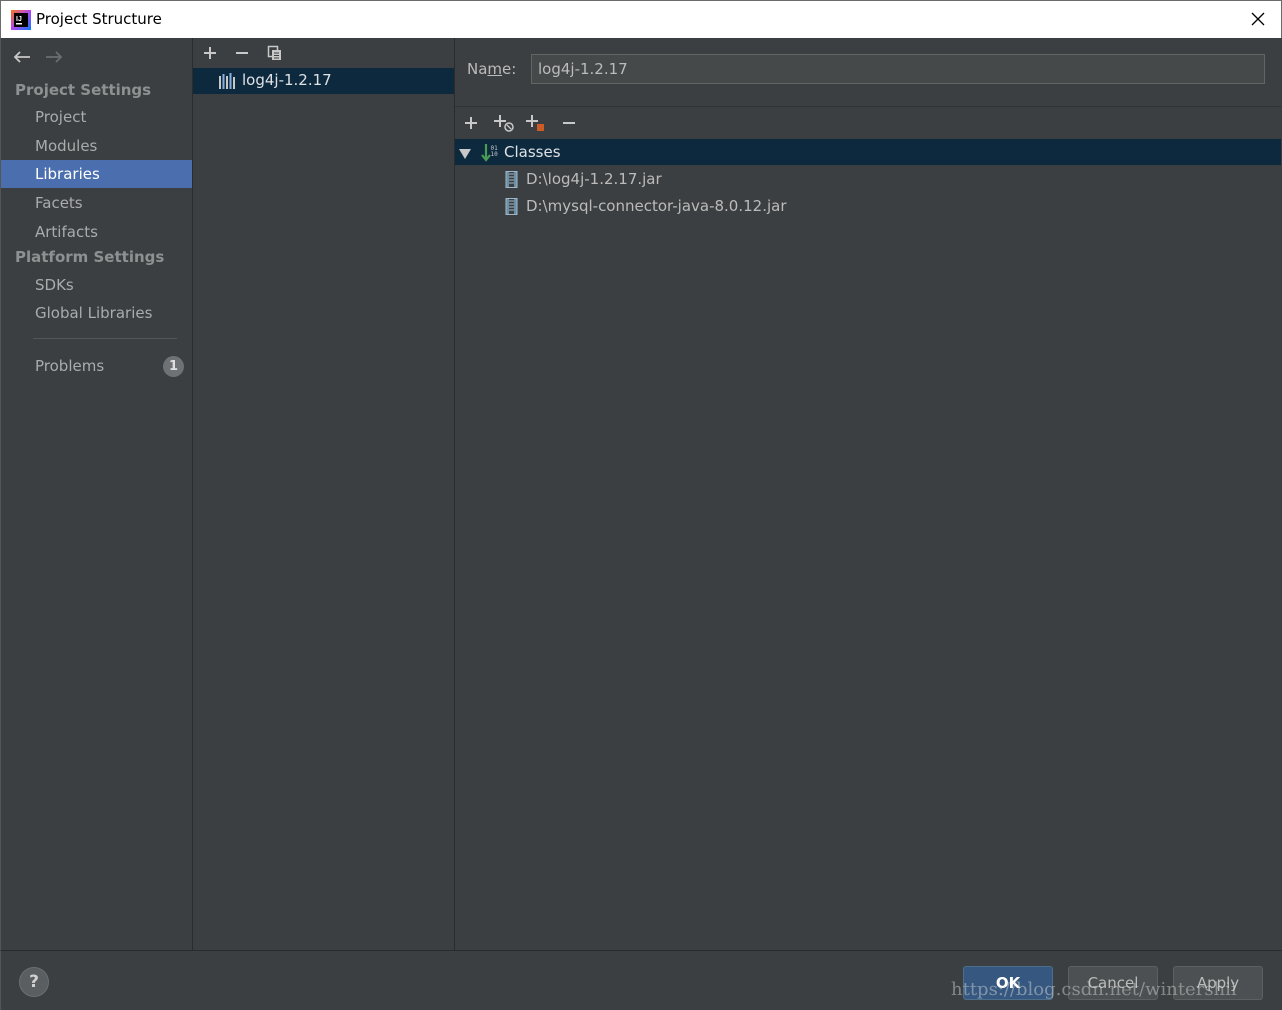  What do you see at coordinates (96, 313) in the screenshot?
I see `sidebar-item-global-libraries: Global Libraries` at bounding box center [96, 313].